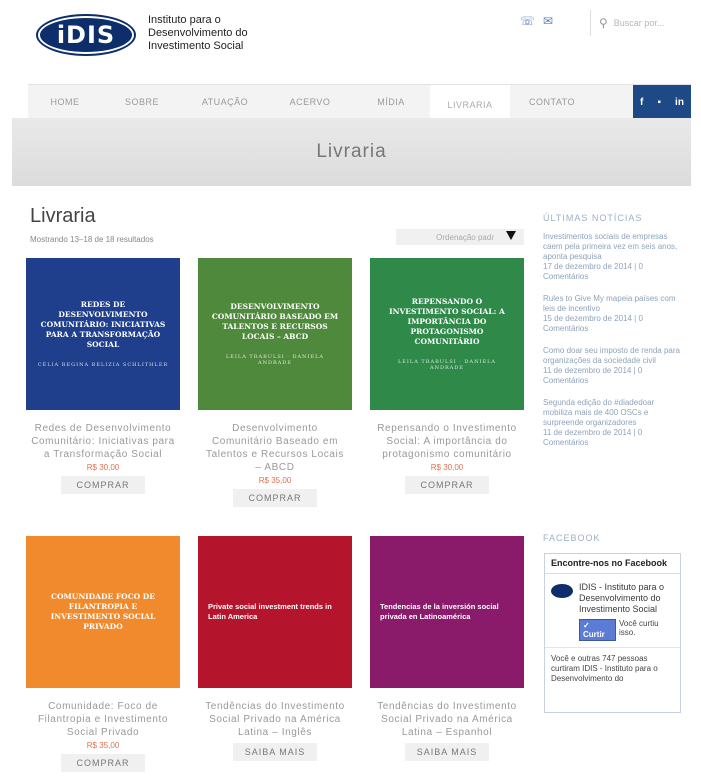 This screenshot has width=701, height=784. I want to click on cover-author: CÉLIA REGINA BELIZIA SCHLITHLER, so click(103, 365).